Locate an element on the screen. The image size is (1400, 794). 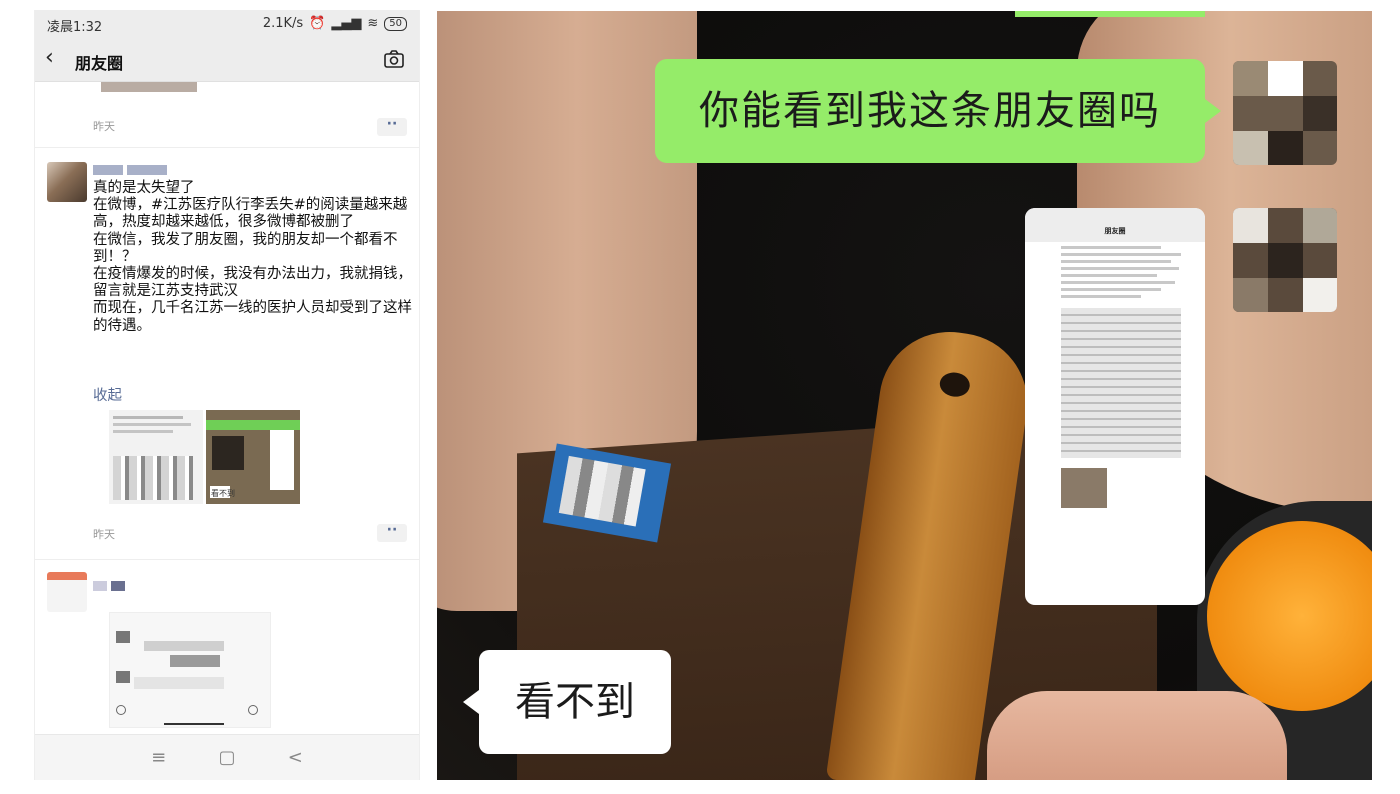
list-item is located at coordinates (227, 660).